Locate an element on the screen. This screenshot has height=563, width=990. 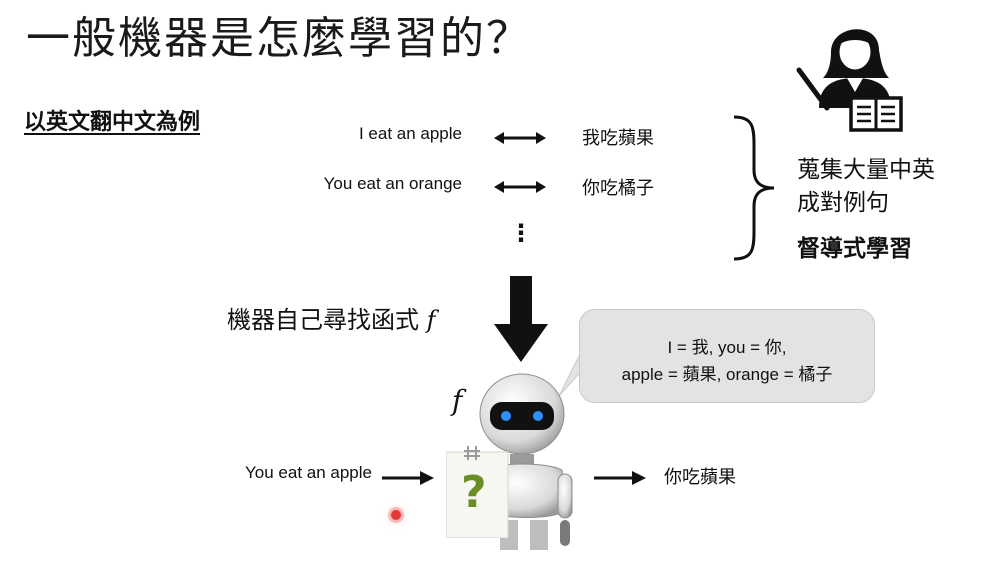
question-mark: ? is located at coordinates (474, 492).